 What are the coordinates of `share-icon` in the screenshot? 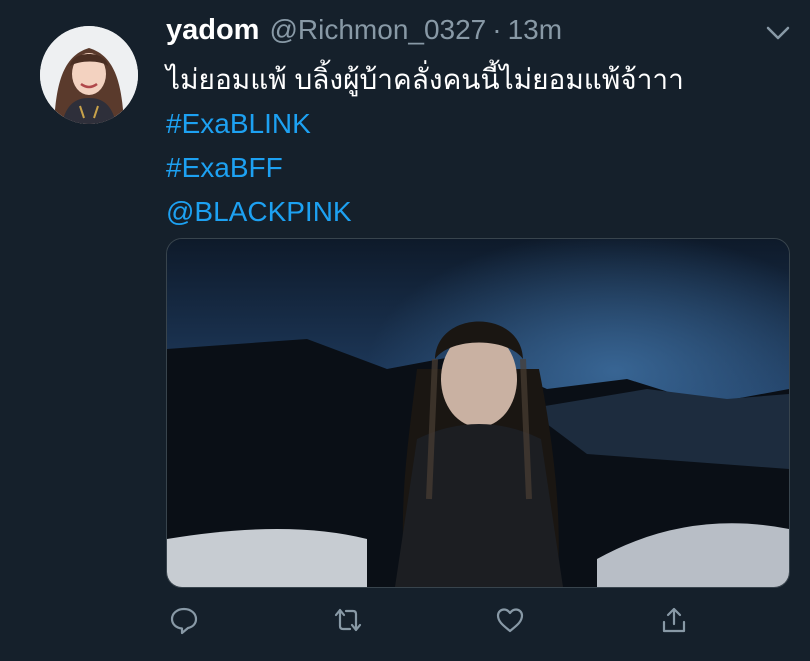 It's located at (674, 620).